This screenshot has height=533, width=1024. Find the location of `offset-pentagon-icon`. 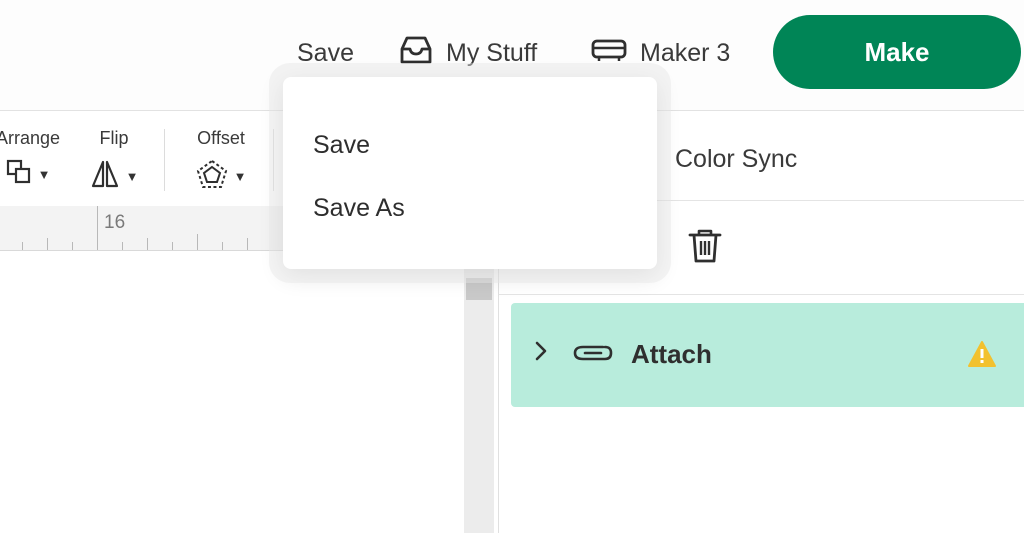

offset-pentagon-icon is located at coordinates (212, 176).